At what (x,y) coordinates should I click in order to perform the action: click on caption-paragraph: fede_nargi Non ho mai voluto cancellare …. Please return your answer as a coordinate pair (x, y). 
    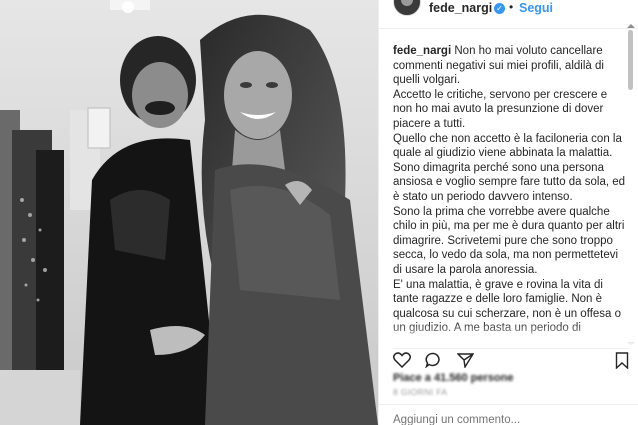
    Looking at the image, I should click on (511, 66).